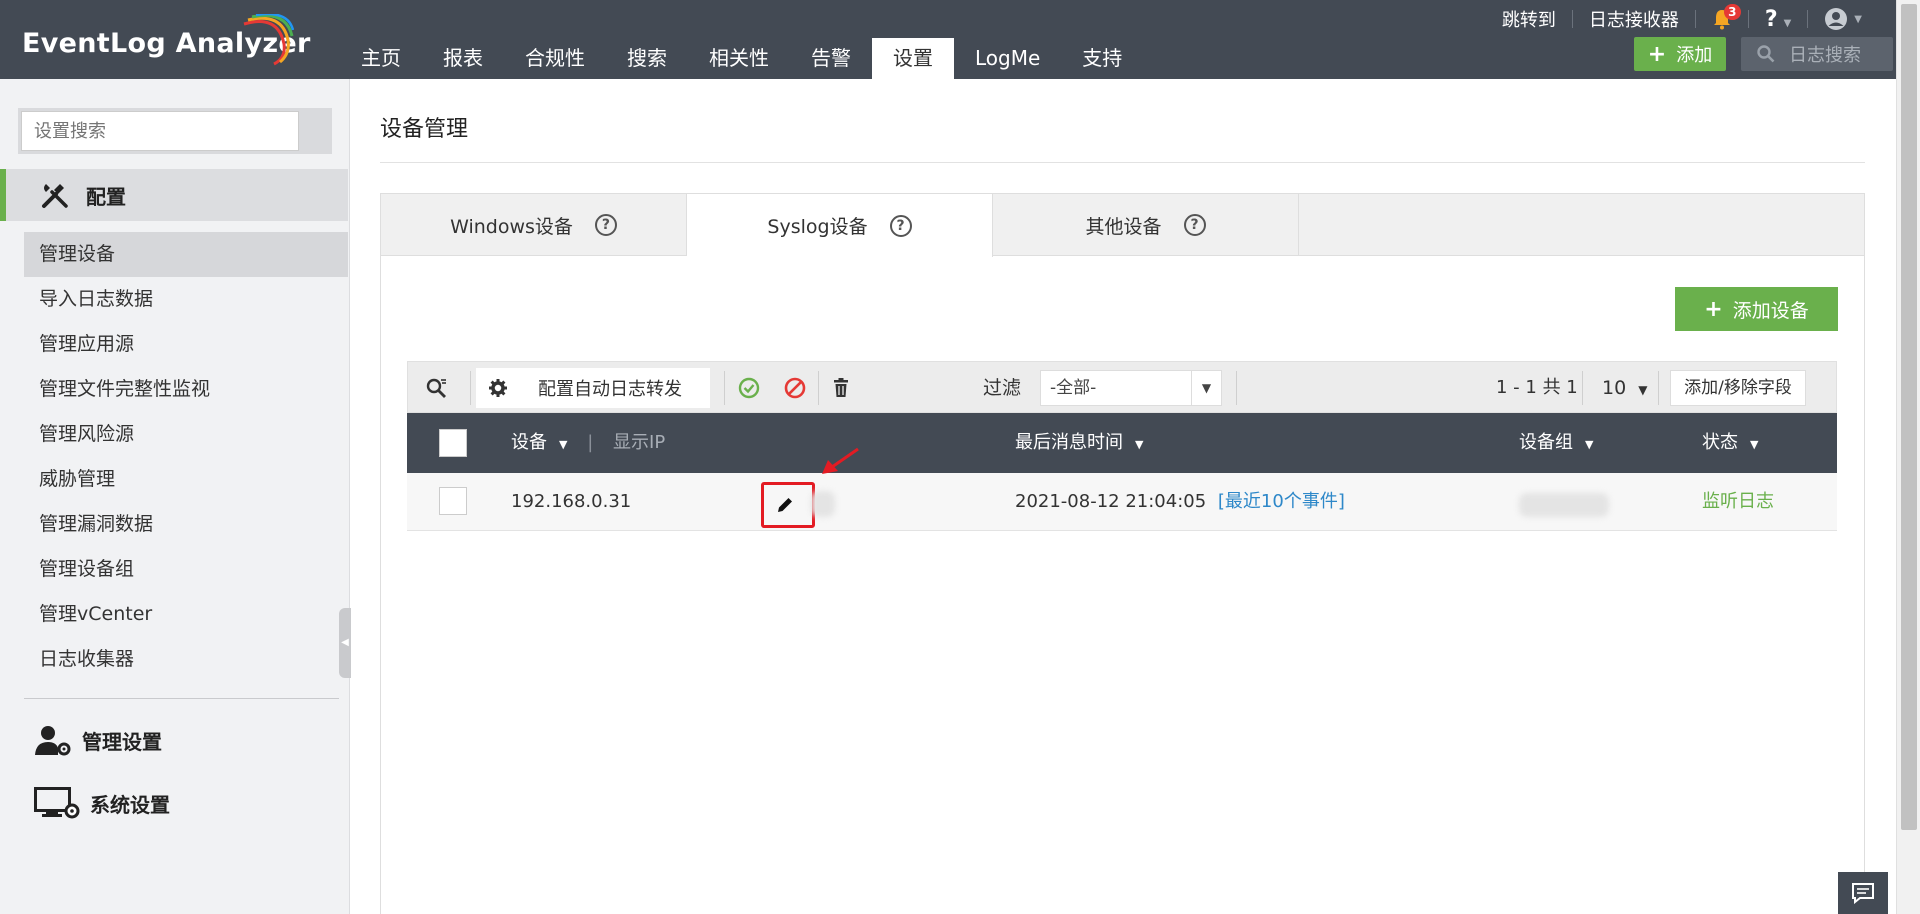 The image size is (1920, 914). What do you see at coordinates (453, 443) in the screenshot?
I see `select-all-checkbox` at bounding box center [453, 443].